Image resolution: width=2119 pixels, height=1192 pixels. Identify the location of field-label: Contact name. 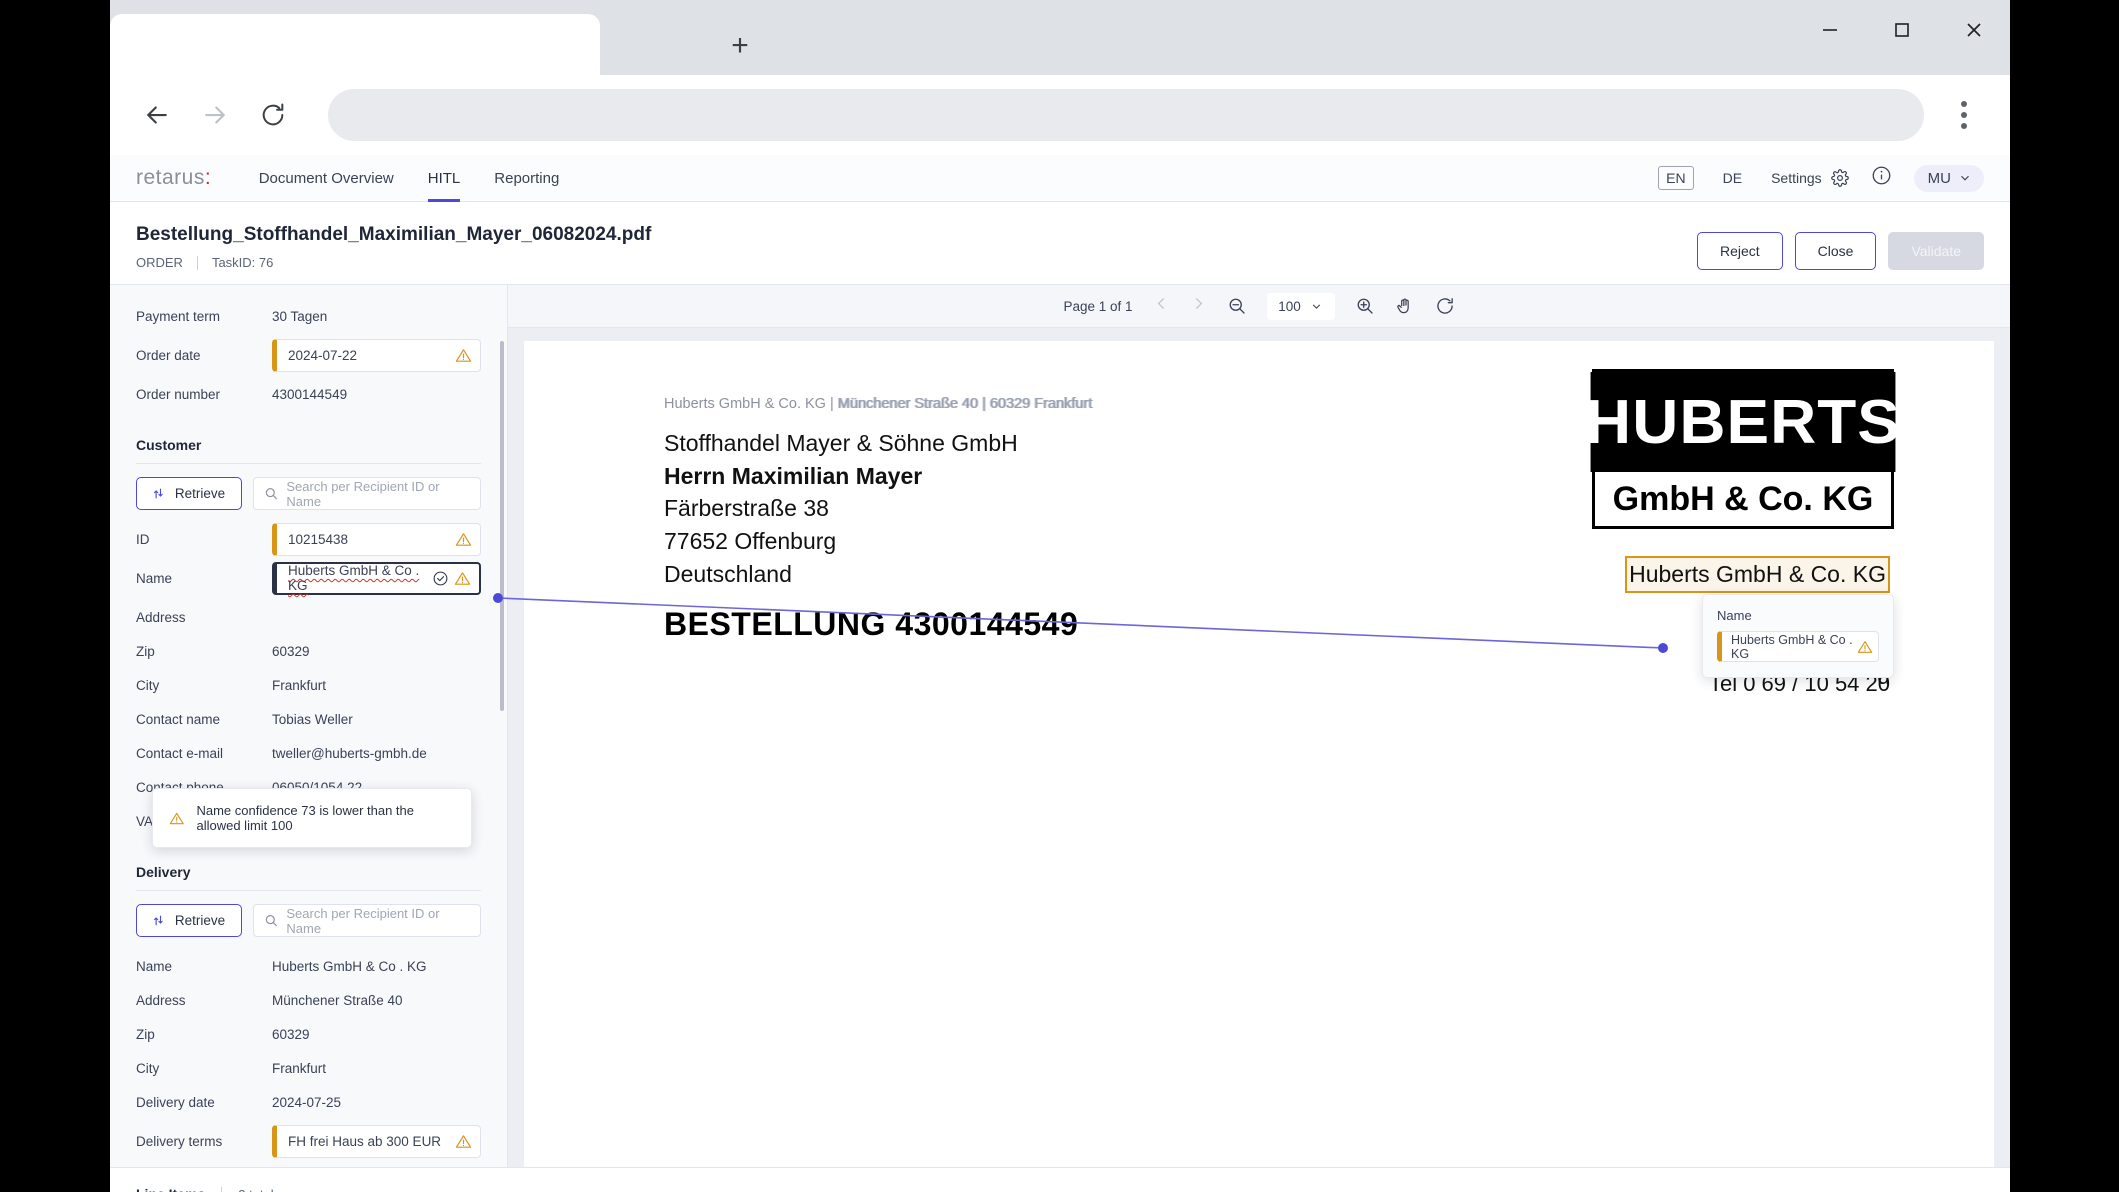
(178, 719).